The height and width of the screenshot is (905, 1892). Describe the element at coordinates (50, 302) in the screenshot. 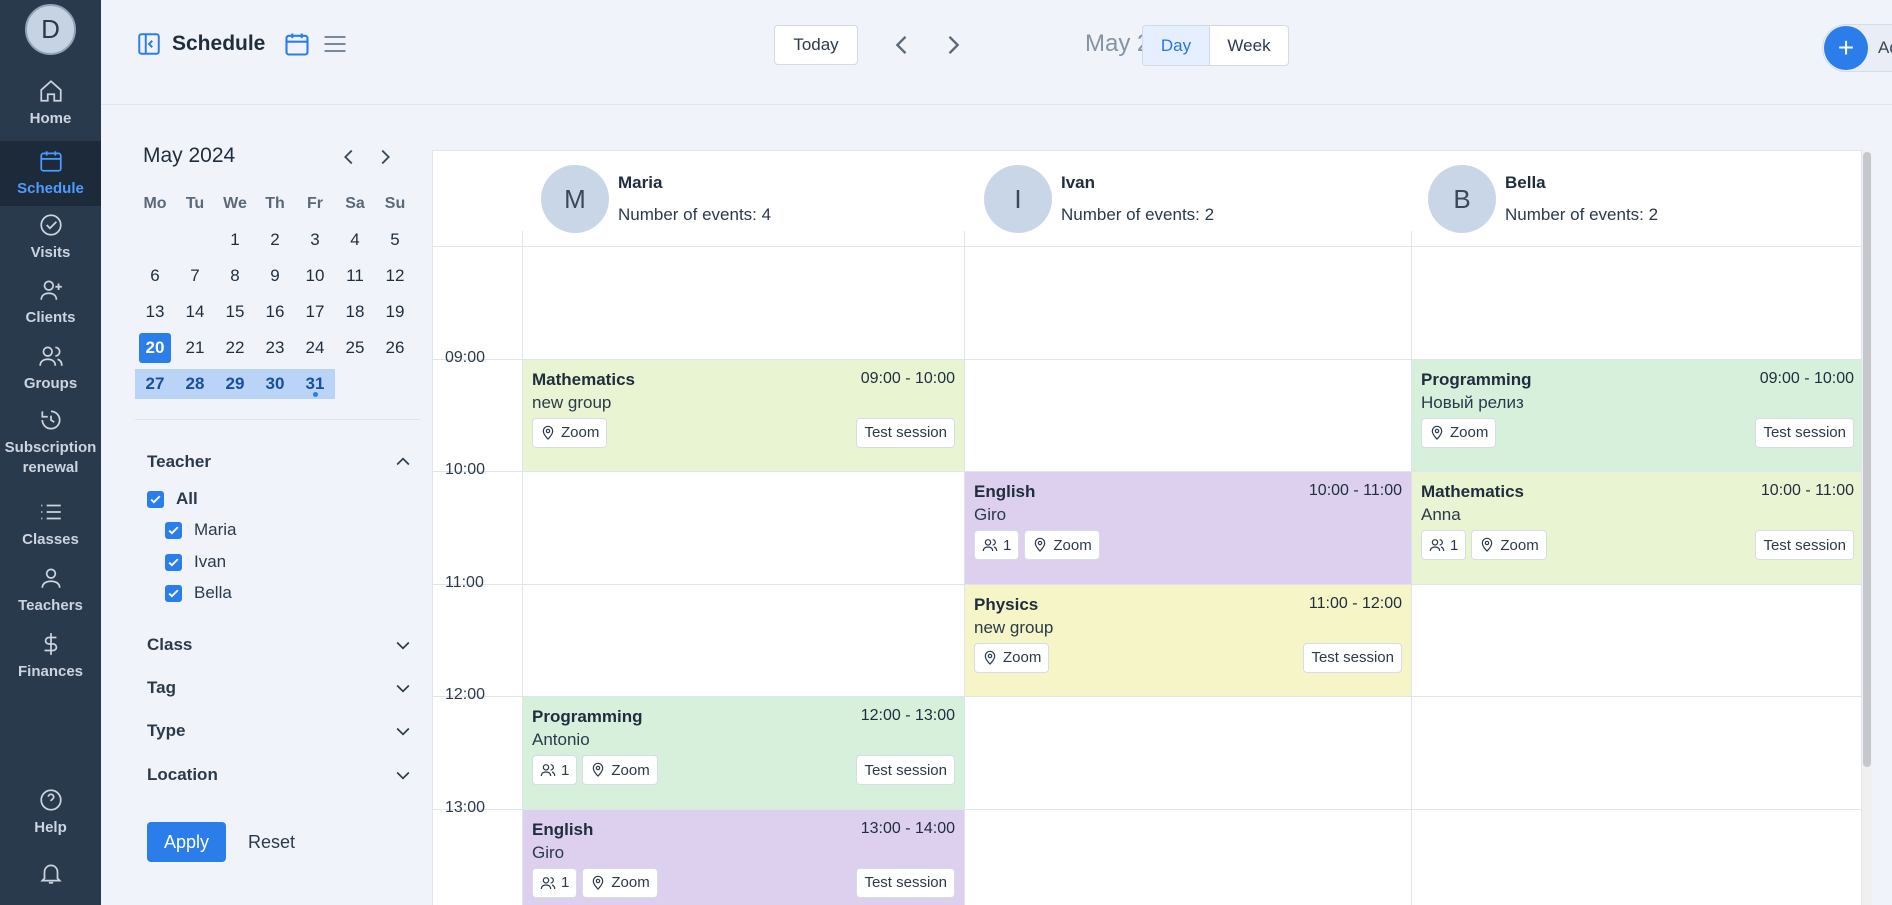

I see `nav-clients: Clients` at that location.